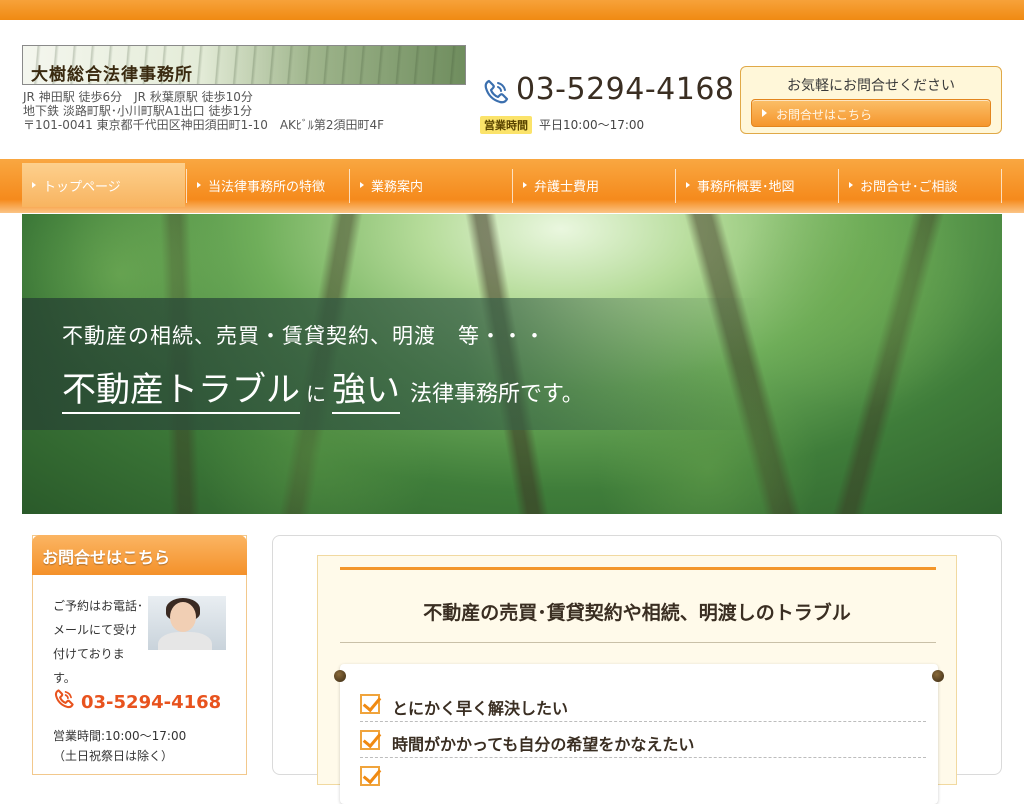 Image resolution: width=1024 pixels, height=804 pixels. What do you see at coordinates (181, 392) in the screenshot?
I see `hero-keyword-trouble: 不動産トラブル` at bounding box center [181, 392].